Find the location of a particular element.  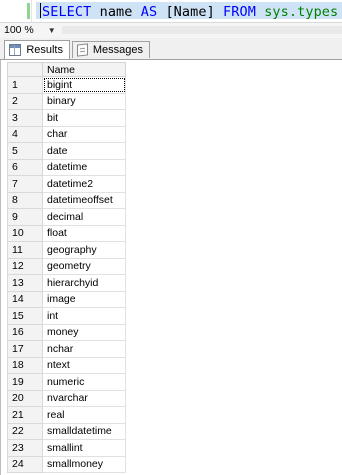

column-name: name is located at coordinates (116, 12).